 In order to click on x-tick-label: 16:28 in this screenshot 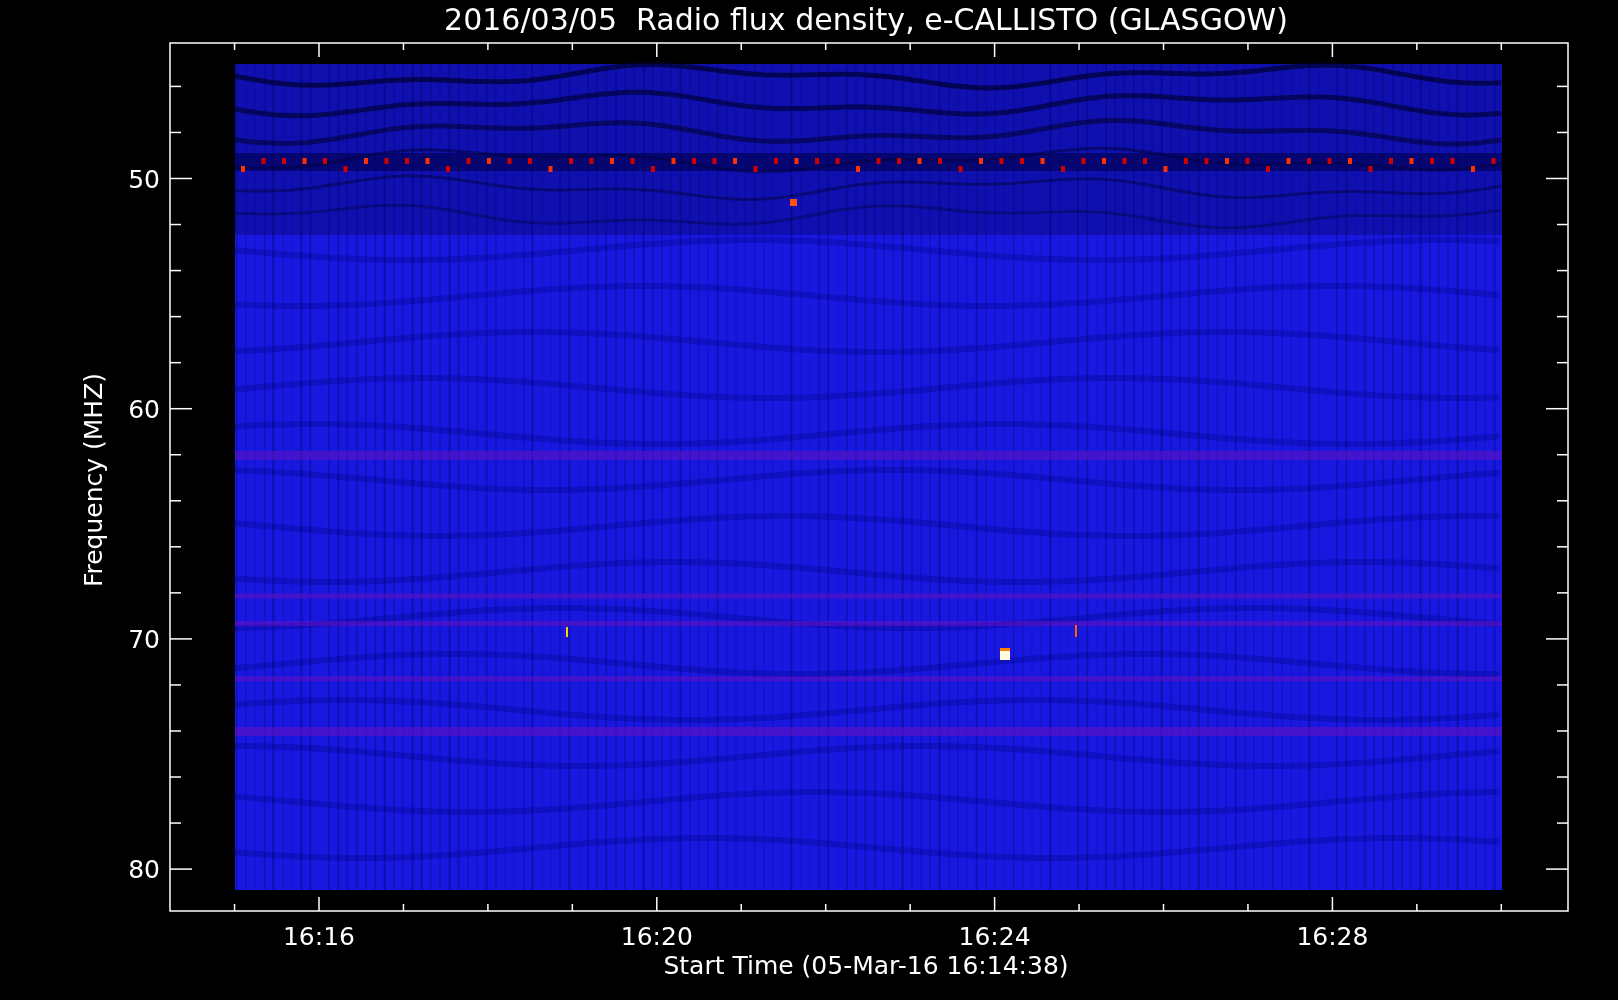, I will do `click(1332, 936)`.